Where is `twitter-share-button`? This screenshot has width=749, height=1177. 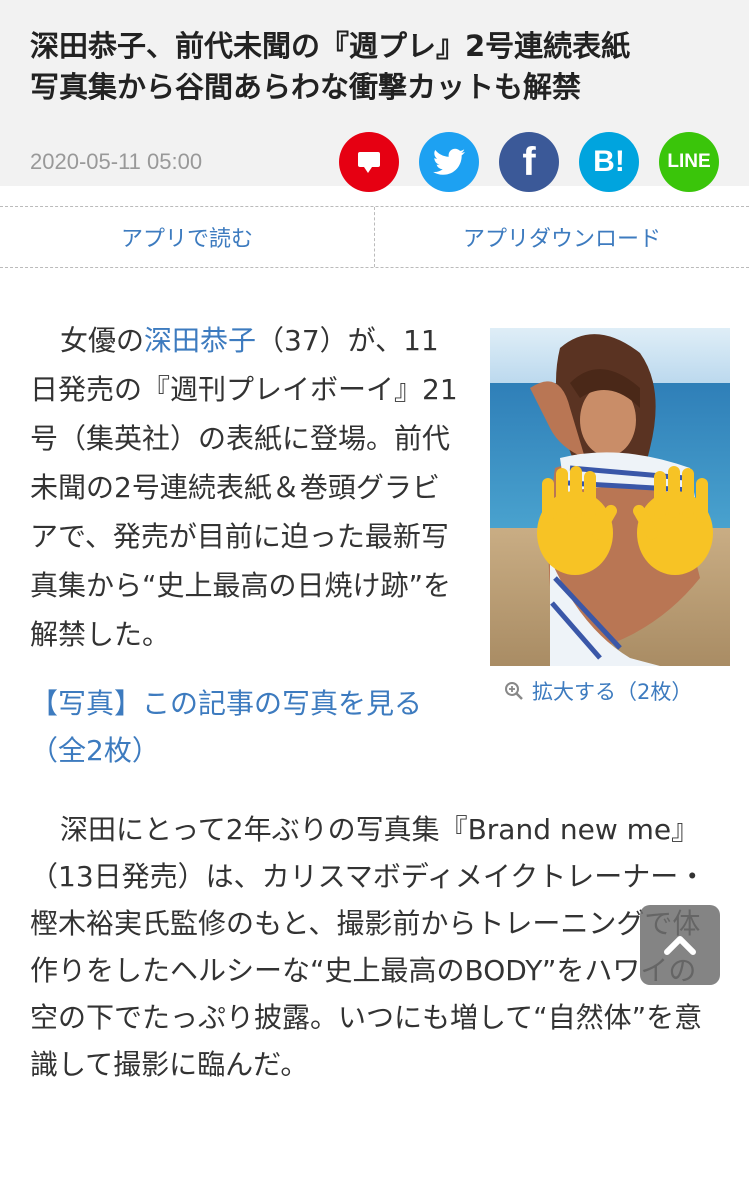 twitter-share-button is located at coordinates (449, 162).